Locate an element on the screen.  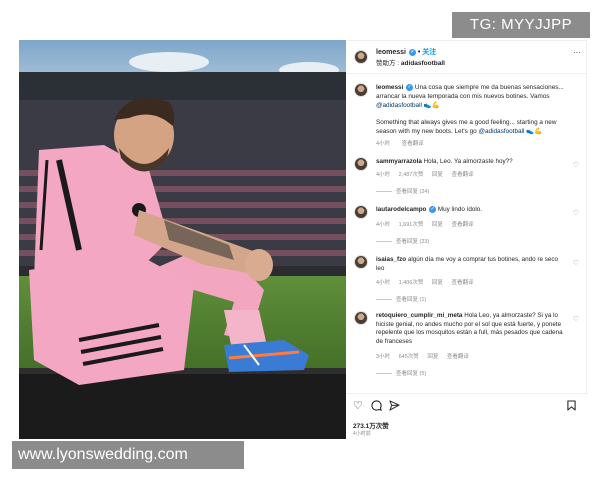
caption-mention-es: @adidasfootball is located at coordinates (399, 105).